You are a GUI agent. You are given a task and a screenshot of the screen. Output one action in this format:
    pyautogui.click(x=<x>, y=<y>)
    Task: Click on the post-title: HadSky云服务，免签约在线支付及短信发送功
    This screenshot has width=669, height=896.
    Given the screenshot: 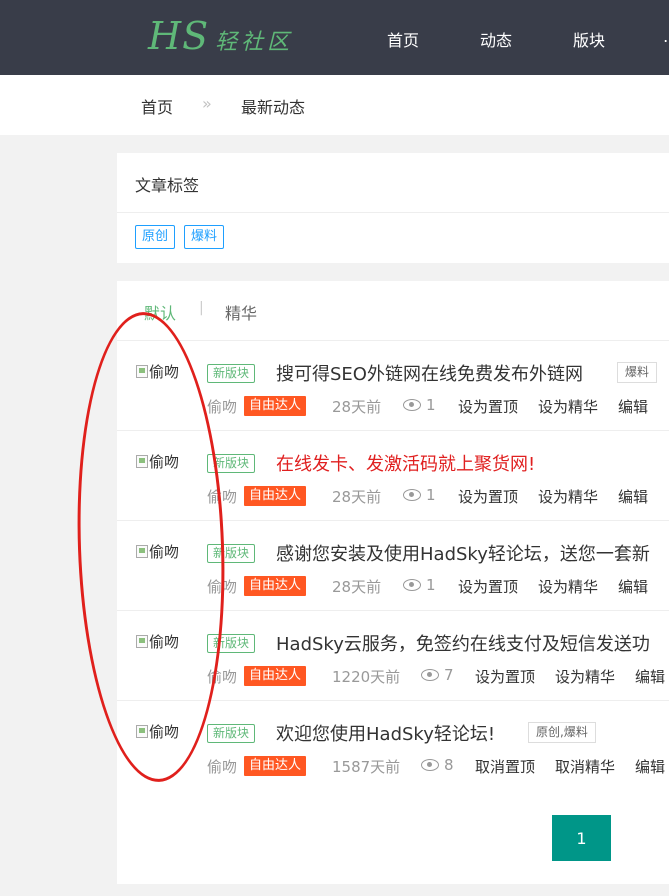 What is the action you would take?
    pyautogui.click(x=463, y=643)
    